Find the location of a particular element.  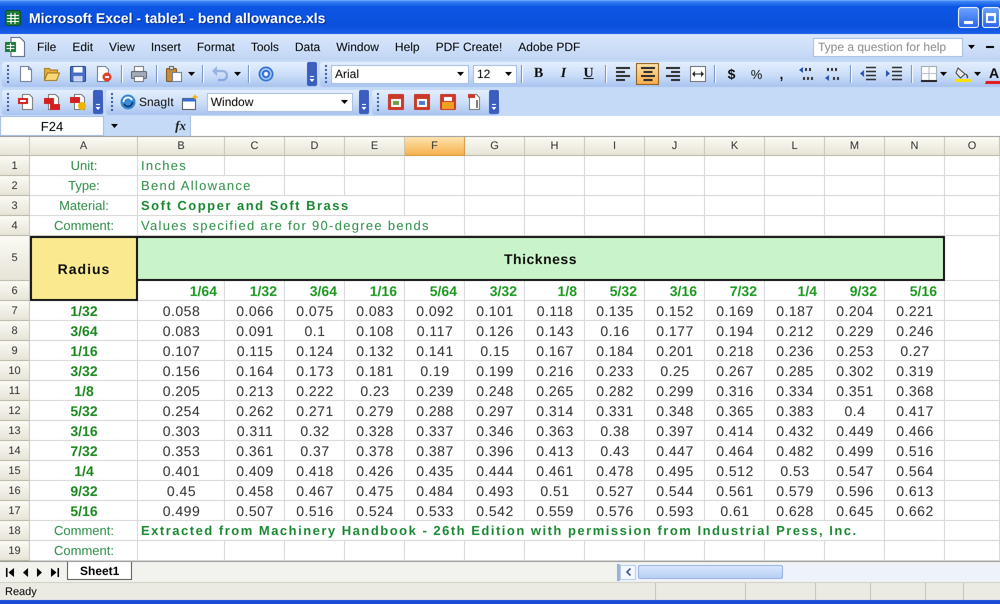

first-sheet-icon is located at coordinates (10, 572).